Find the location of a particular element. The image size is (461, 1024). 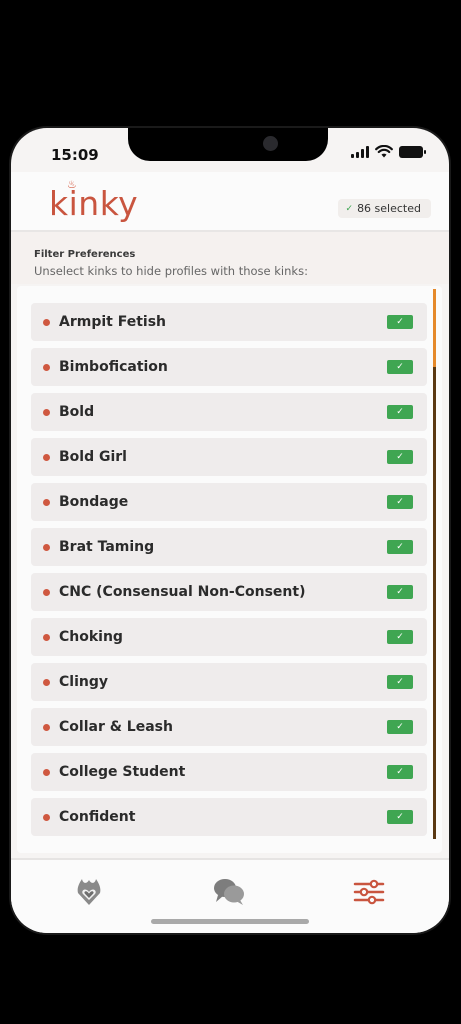

kink-label: CNC (Consensual Non-Consent) is located at coordinates (182, 592).